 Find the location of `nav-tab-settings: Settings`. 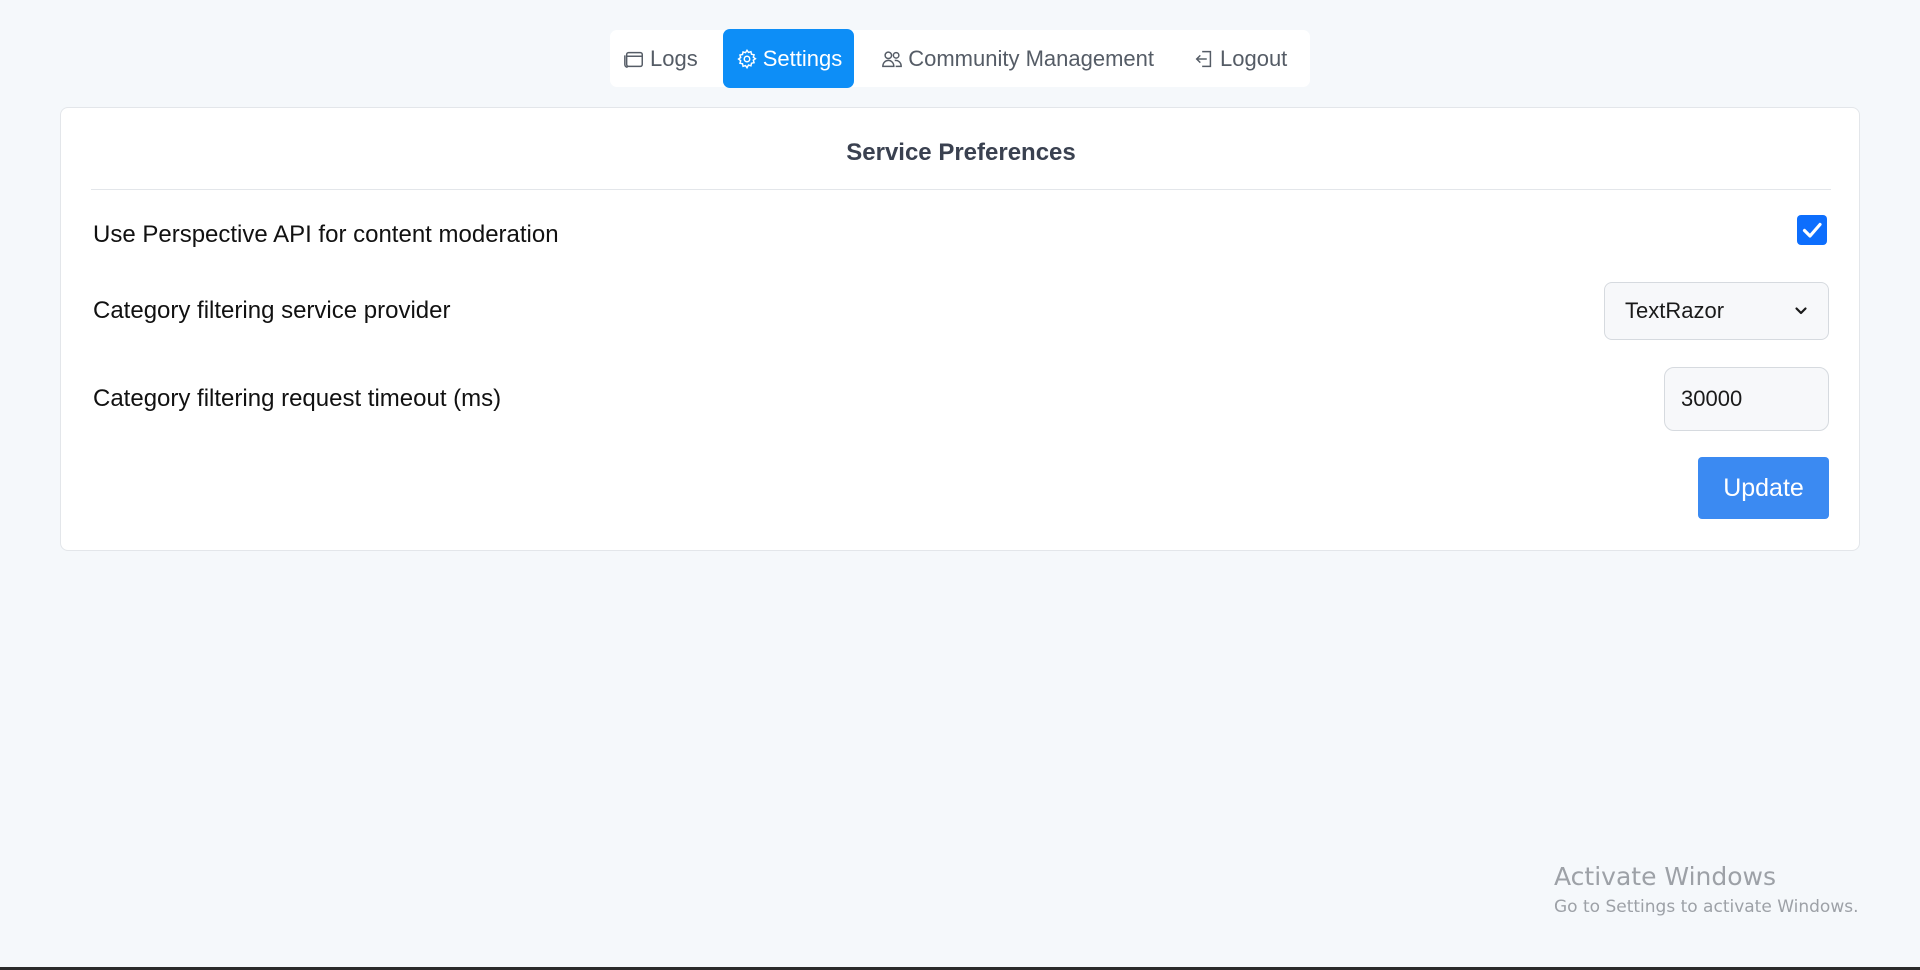

nav-tab-settings: Settings is located at coordinates (788, 58).